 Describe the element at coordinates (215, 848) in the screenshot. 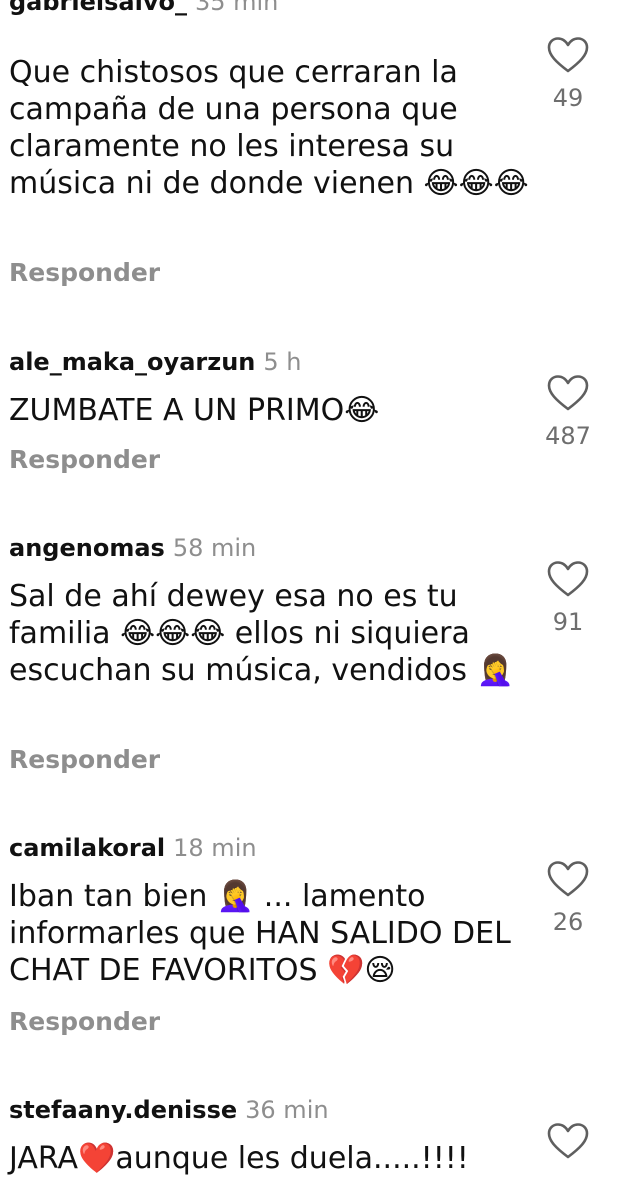

I see `comment-time: 18 min` at that location.